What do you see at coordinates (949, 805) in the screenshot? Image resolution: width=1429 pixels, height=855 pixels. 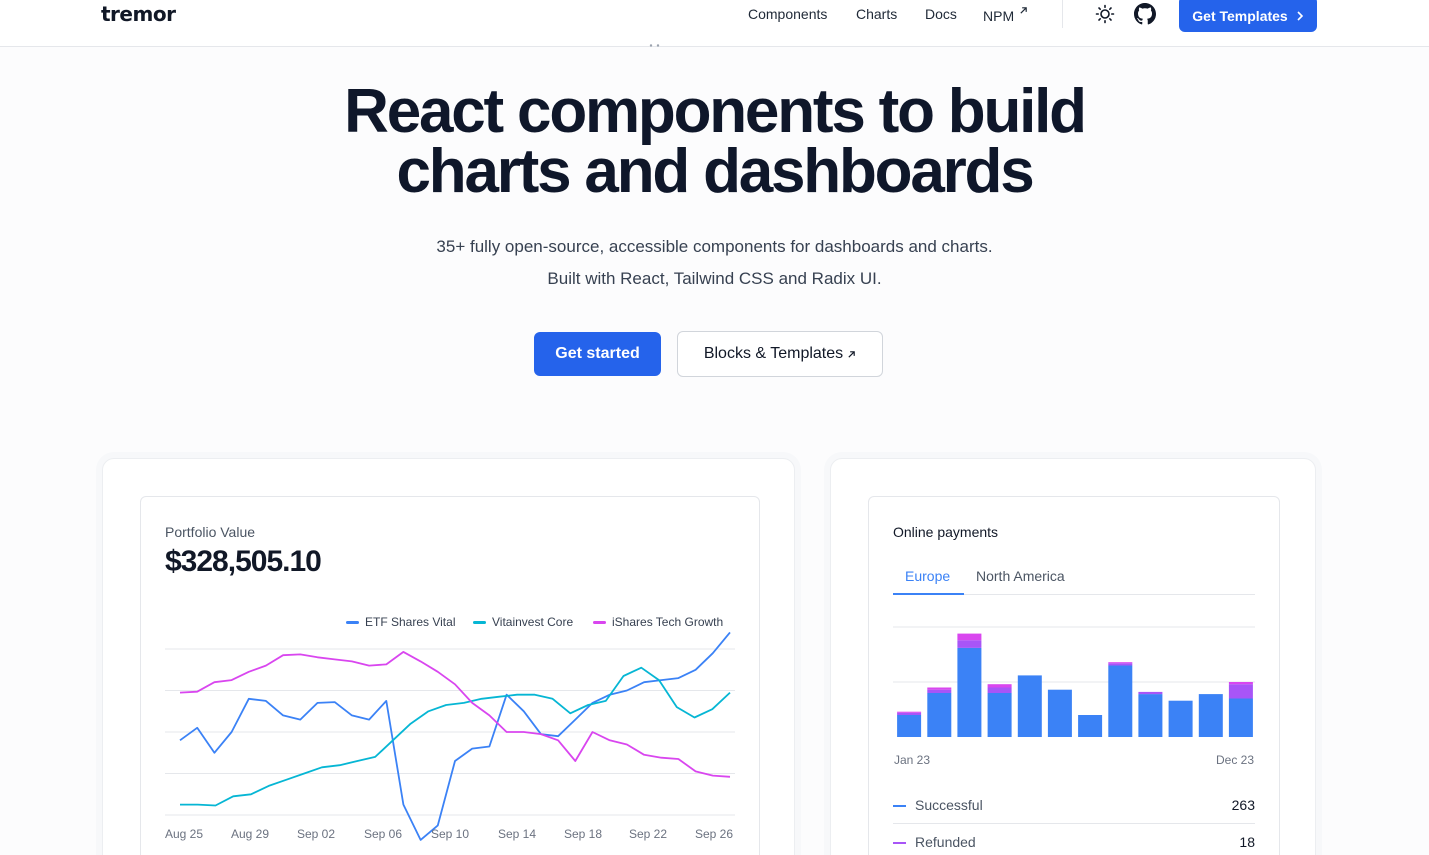 I see `stat-label: Successful` at bounding box center [949, 805].